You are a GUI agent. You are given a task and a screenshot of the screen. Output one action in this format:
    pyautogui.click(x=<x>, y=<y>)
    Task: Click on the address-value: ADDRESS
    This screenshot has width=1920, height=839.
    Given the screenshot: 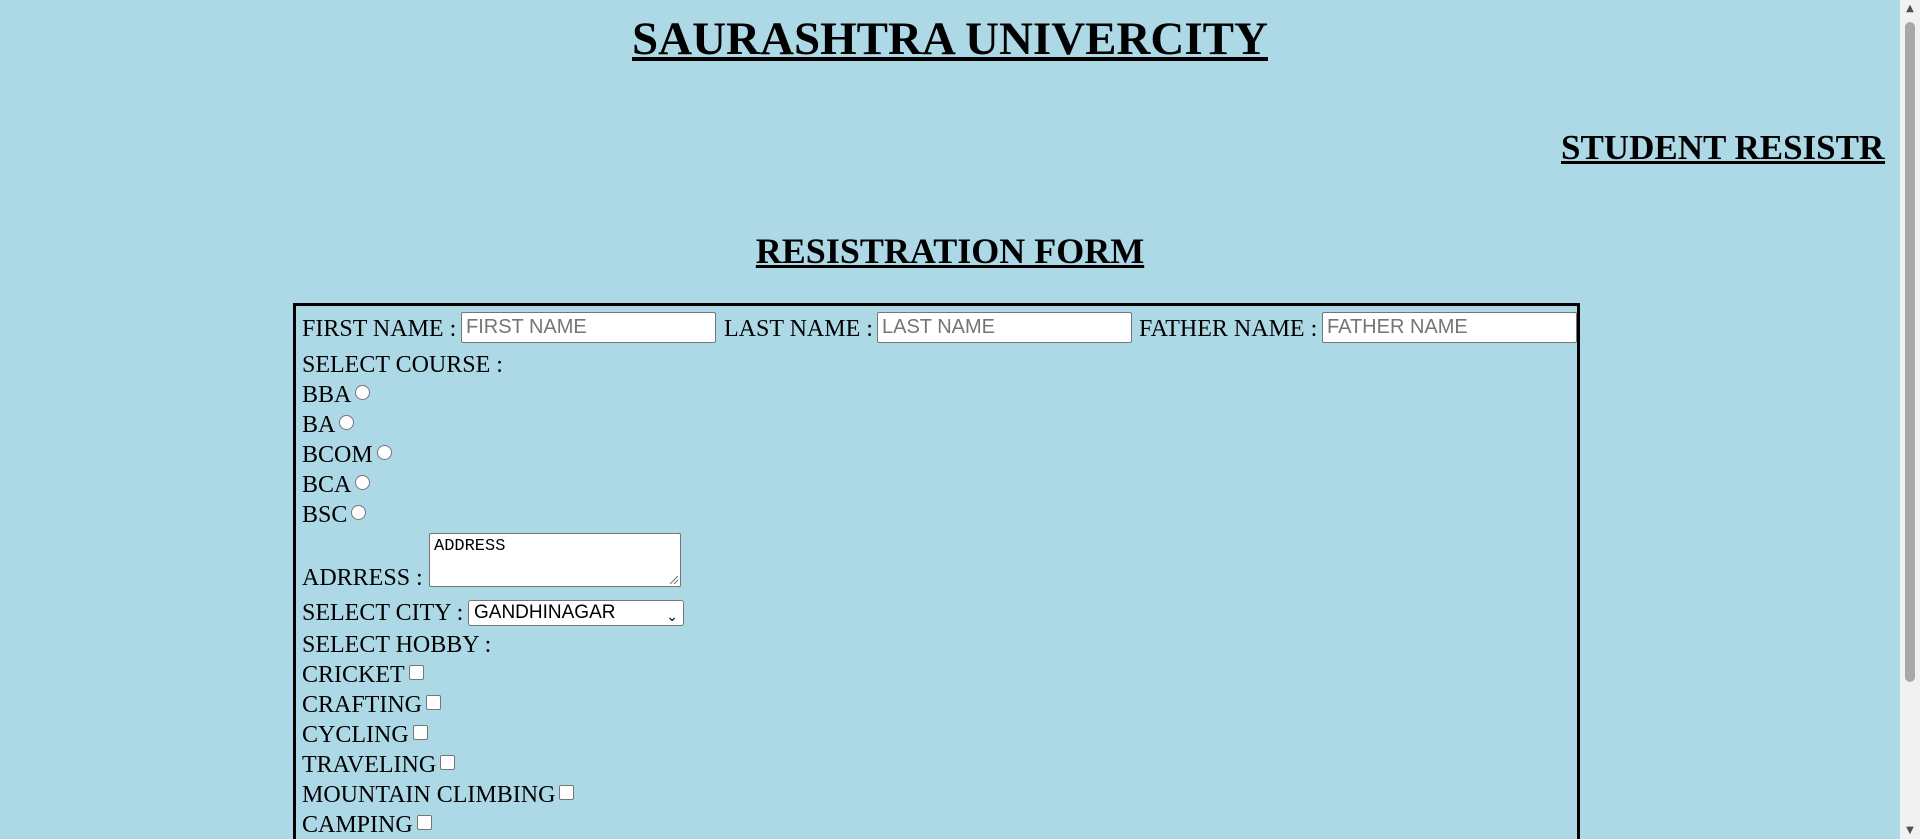 What is the action you would take?
    pyautogui.click(x=470, y=546)
    